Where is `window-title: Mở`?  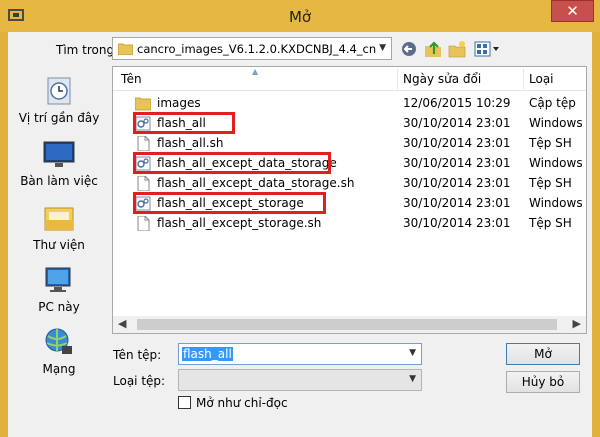 window-title: Mở is located at coordinates (300, 17).